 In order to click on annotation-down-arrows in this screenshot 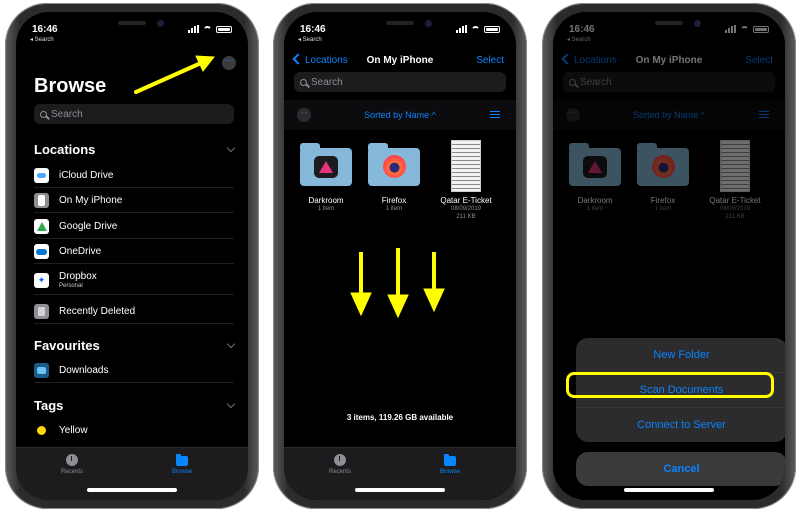, I will do `click(397, 283)`.